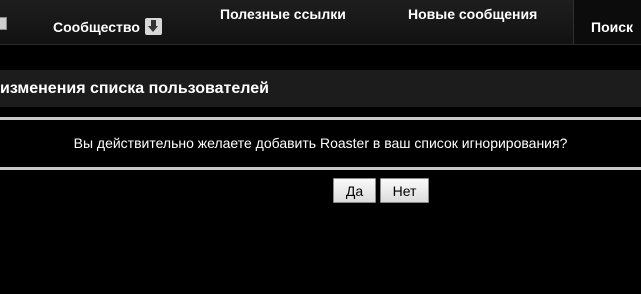 The image size is (641, 294). What do you see at coordinates (607, 22) in the screenshot?
I see `nav-search: Поиск` at bounding box center [607, 22].